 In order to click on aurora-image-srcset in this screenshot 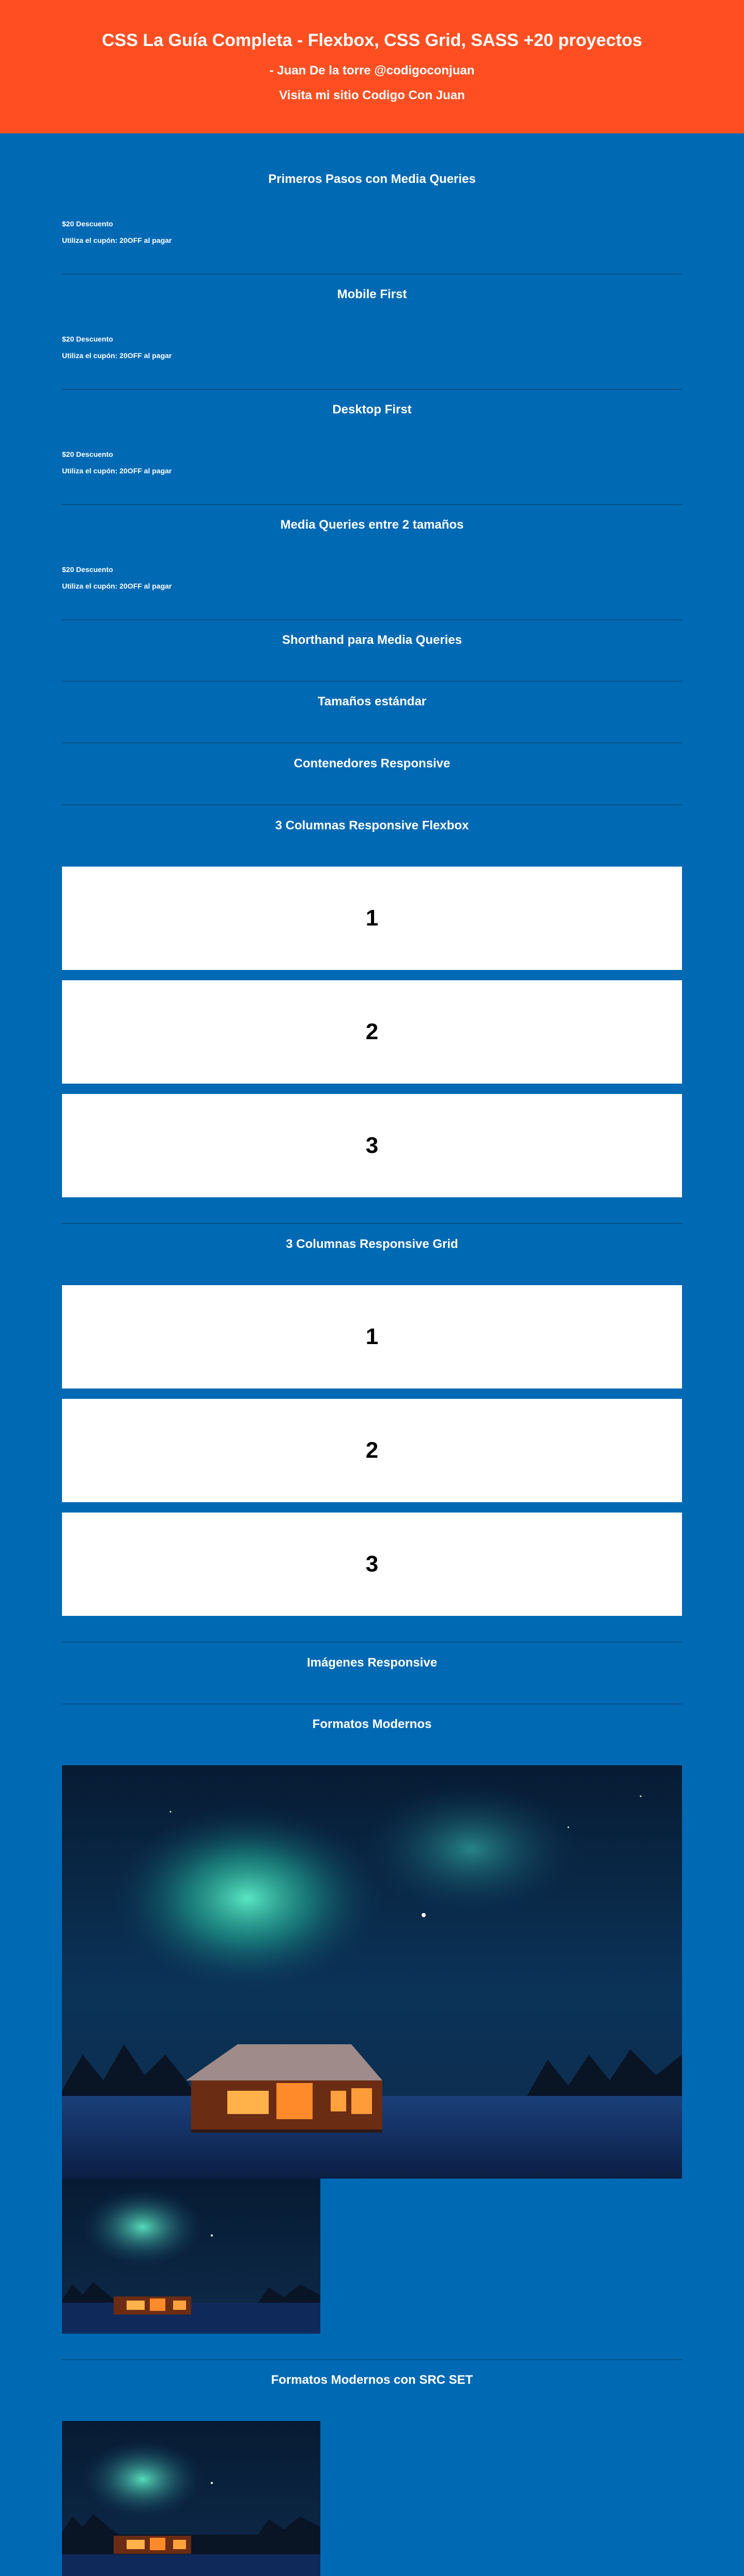, I will do `click(191, 2498)`.